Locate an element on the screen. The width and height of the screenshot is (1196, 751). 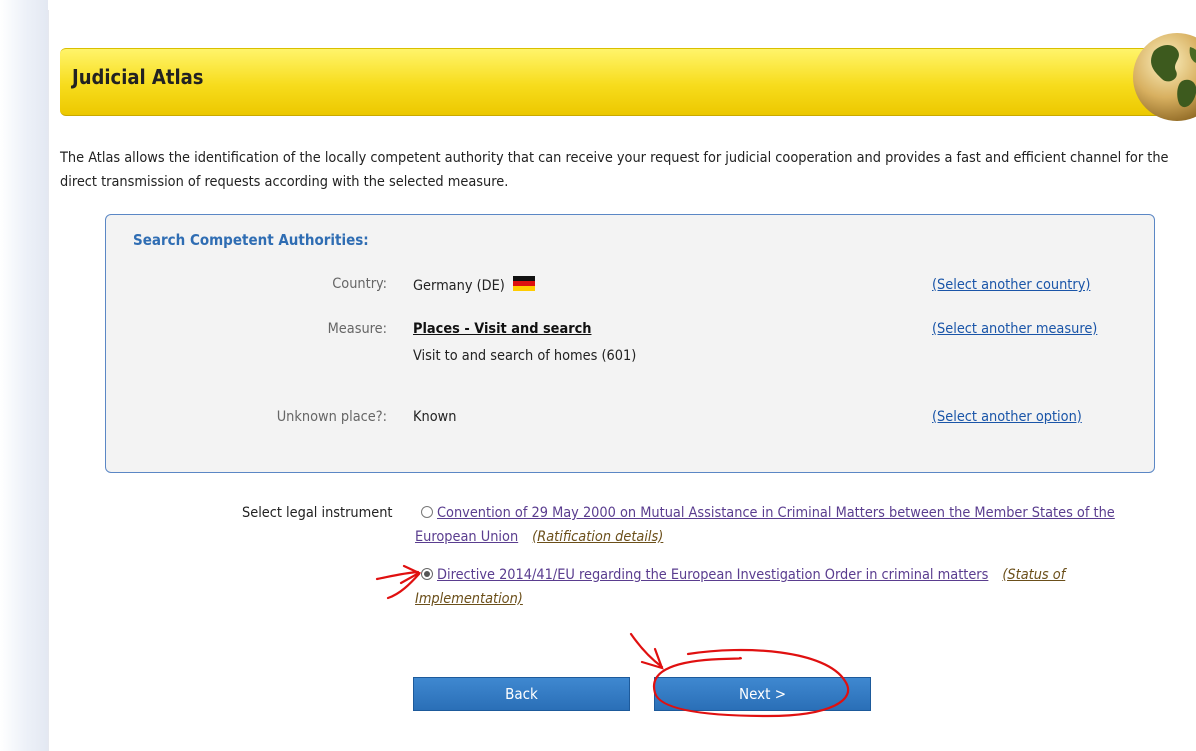
title-bar: Judicial Atlas is located at coordinates (628, 77).